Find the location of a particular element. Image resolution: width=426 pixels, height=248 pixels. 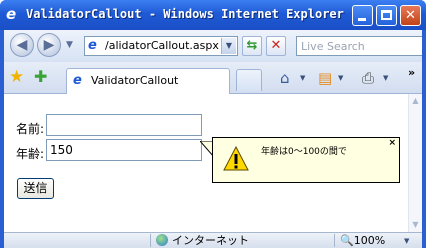

recent-pages-dropdown-icon: ▼ is located at coordinates (69, 45).